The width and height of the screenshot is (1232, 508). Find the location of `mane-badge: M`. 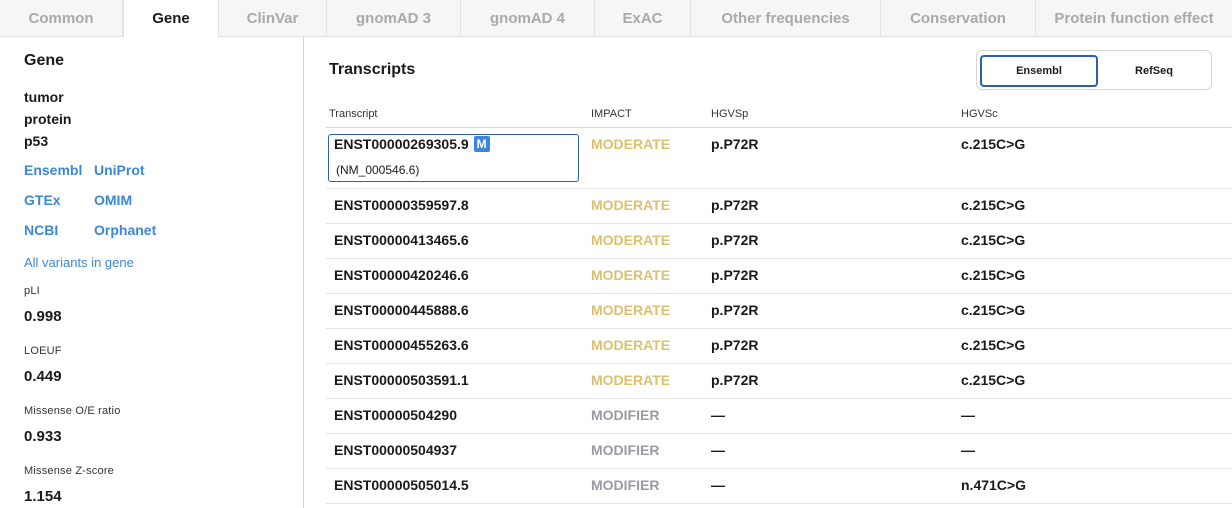

mane-badge: M is located at coordinates (481, 144).